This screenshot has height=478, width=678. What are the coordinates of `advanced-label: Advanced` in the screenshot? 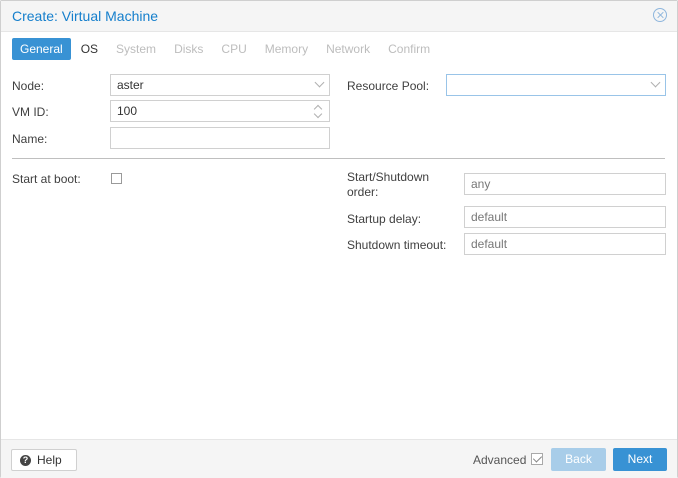 It's located at (500, 460).